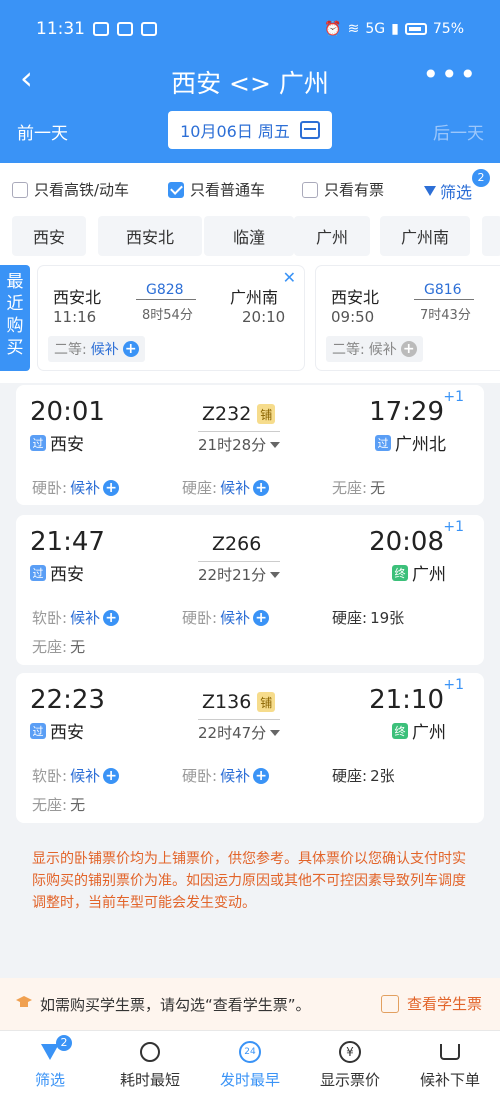 This screenshot has height=1098, width=500. What do you see at coordinates (456, 186) in the screenshot?
I see `filter-button: 筛选 2` at bounding box center [456, 186].